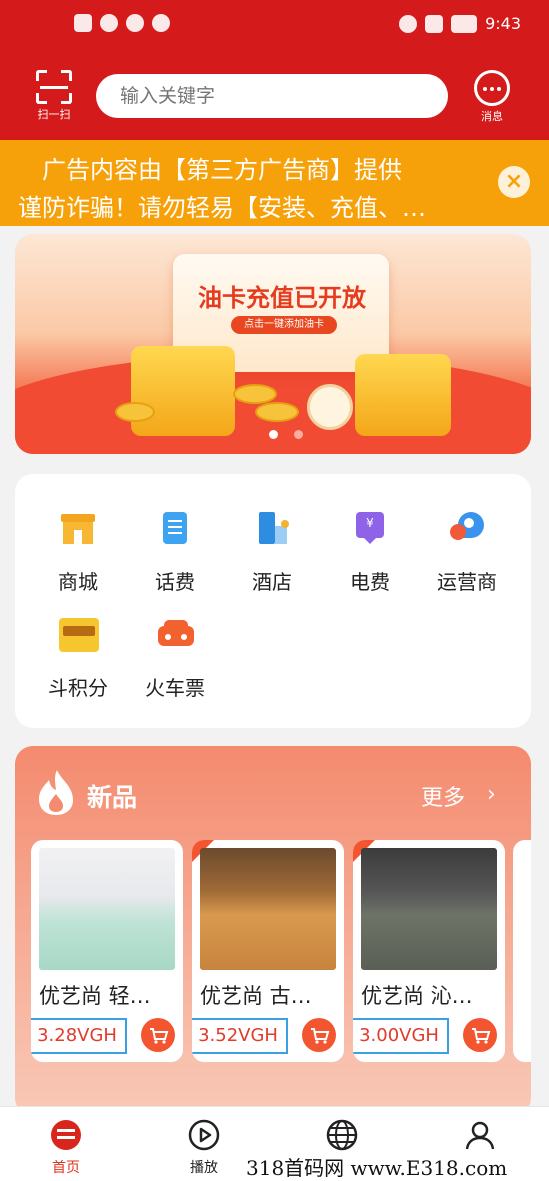  What do you see at coordinates (78, 688) in the screenshot?
I see `service-label: 斗积分` at bounding box center [78, 688].